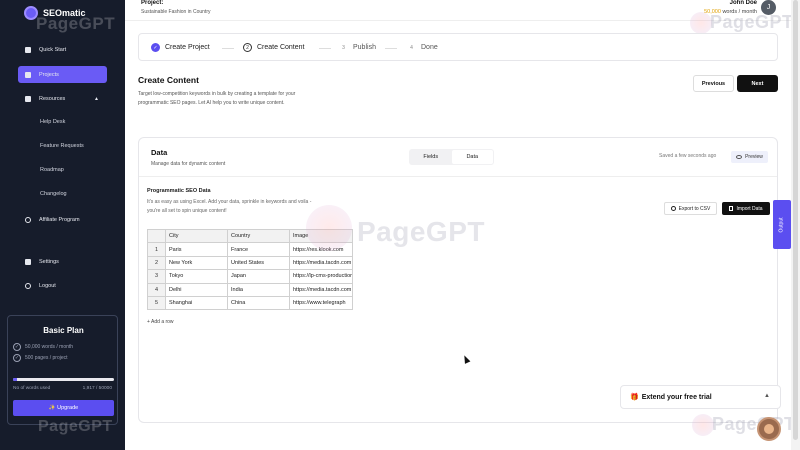  Describe the element at coordinates (28, 219) in the screenshot. I see `affiliate-icon` at that location.